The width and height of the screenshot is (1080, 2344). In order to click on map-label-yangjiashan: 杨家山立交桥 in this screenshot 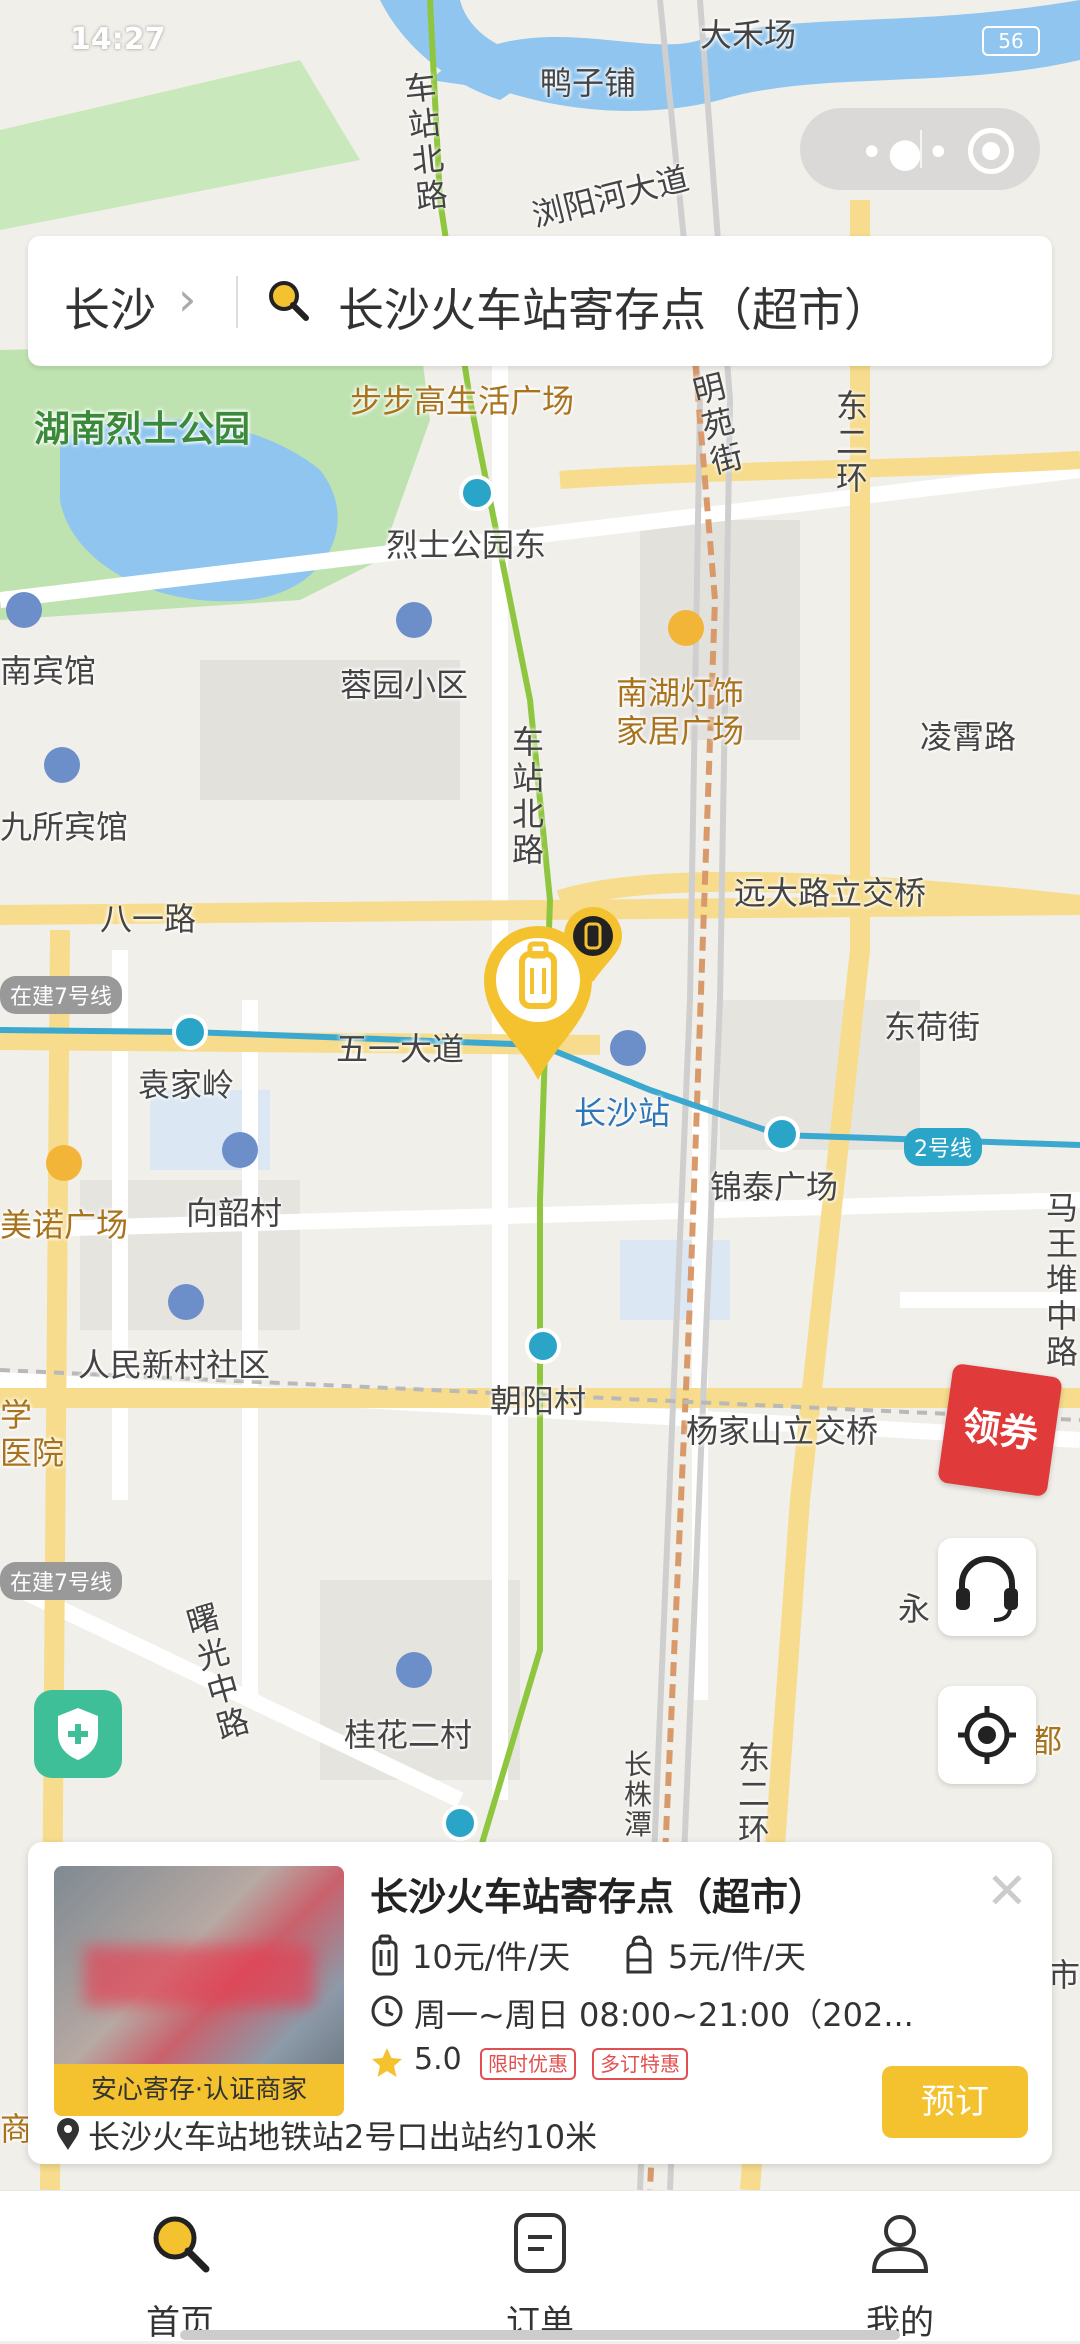, I will do `click(782, 1431)`.